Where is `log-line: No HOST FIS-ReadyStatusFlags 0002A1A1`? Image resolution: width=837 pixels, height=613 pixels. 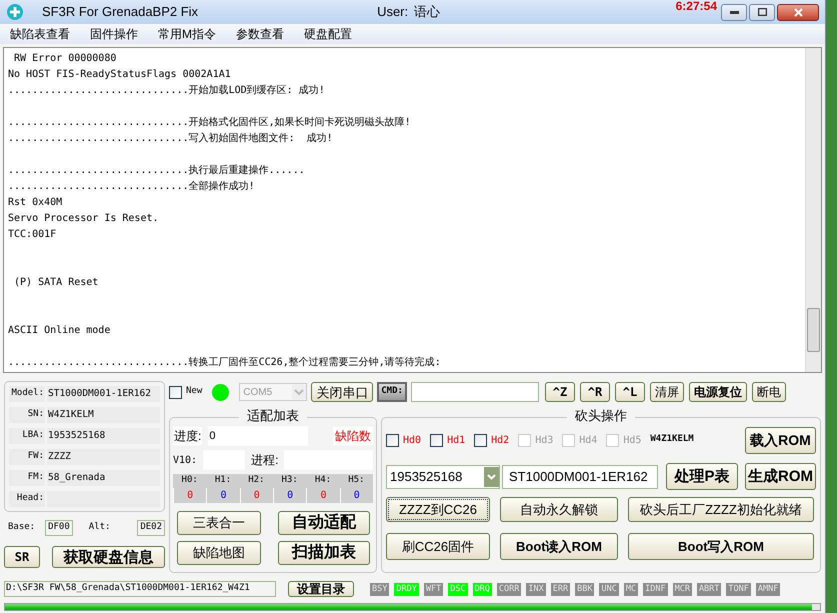 log-line: No HOST FIS-ReadyStatusFlags 0002A1A1 is located at coordinates (119, 75).